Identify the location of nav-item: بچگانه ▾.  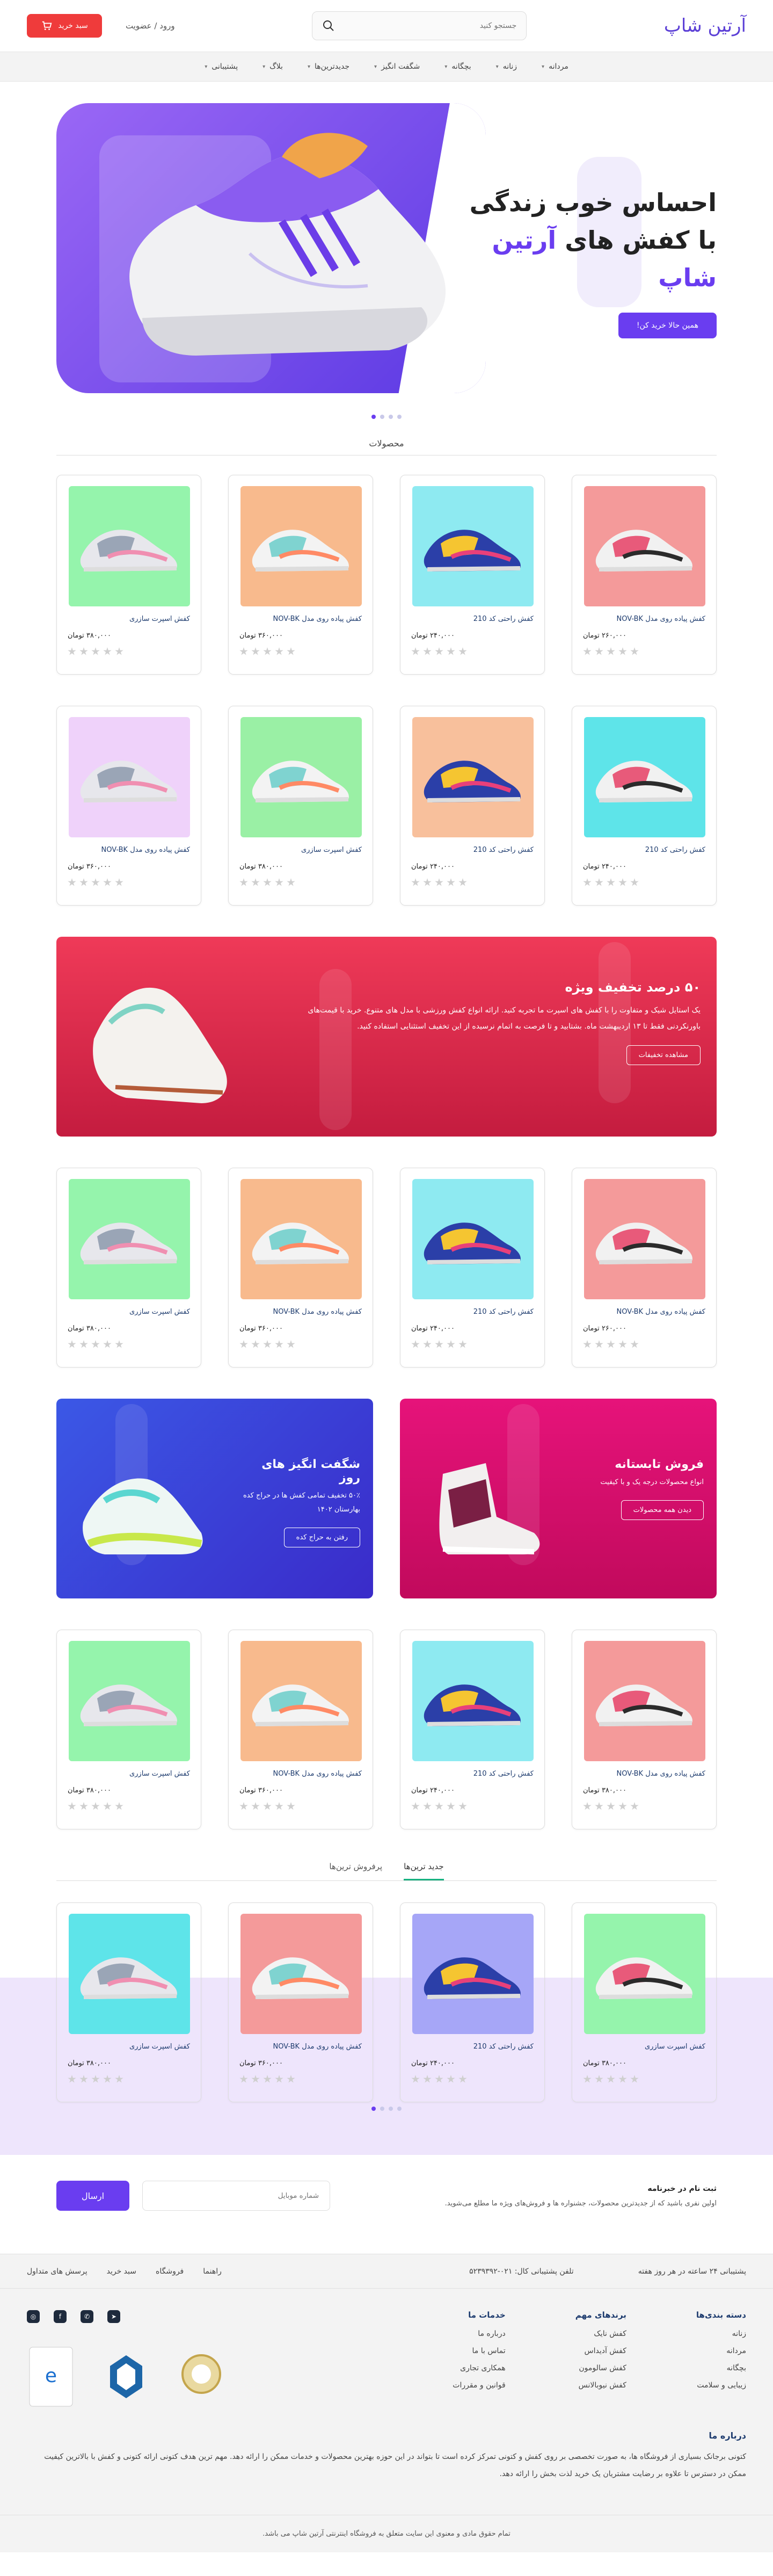
(457, 66).